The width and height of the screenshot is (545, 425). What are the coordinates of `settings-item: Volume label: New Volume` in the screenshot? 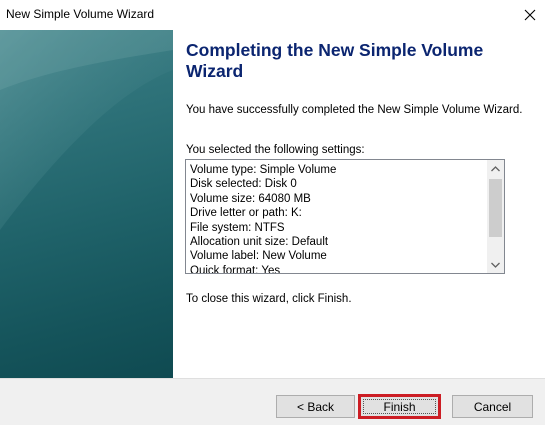 It's located at (258, 256).